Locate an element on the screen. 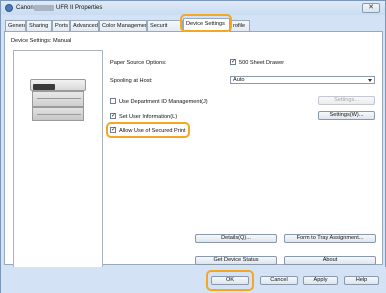 This screenshot has height=293, width=386. tab-sharing: Sharing is located at coordinates (39, 25).